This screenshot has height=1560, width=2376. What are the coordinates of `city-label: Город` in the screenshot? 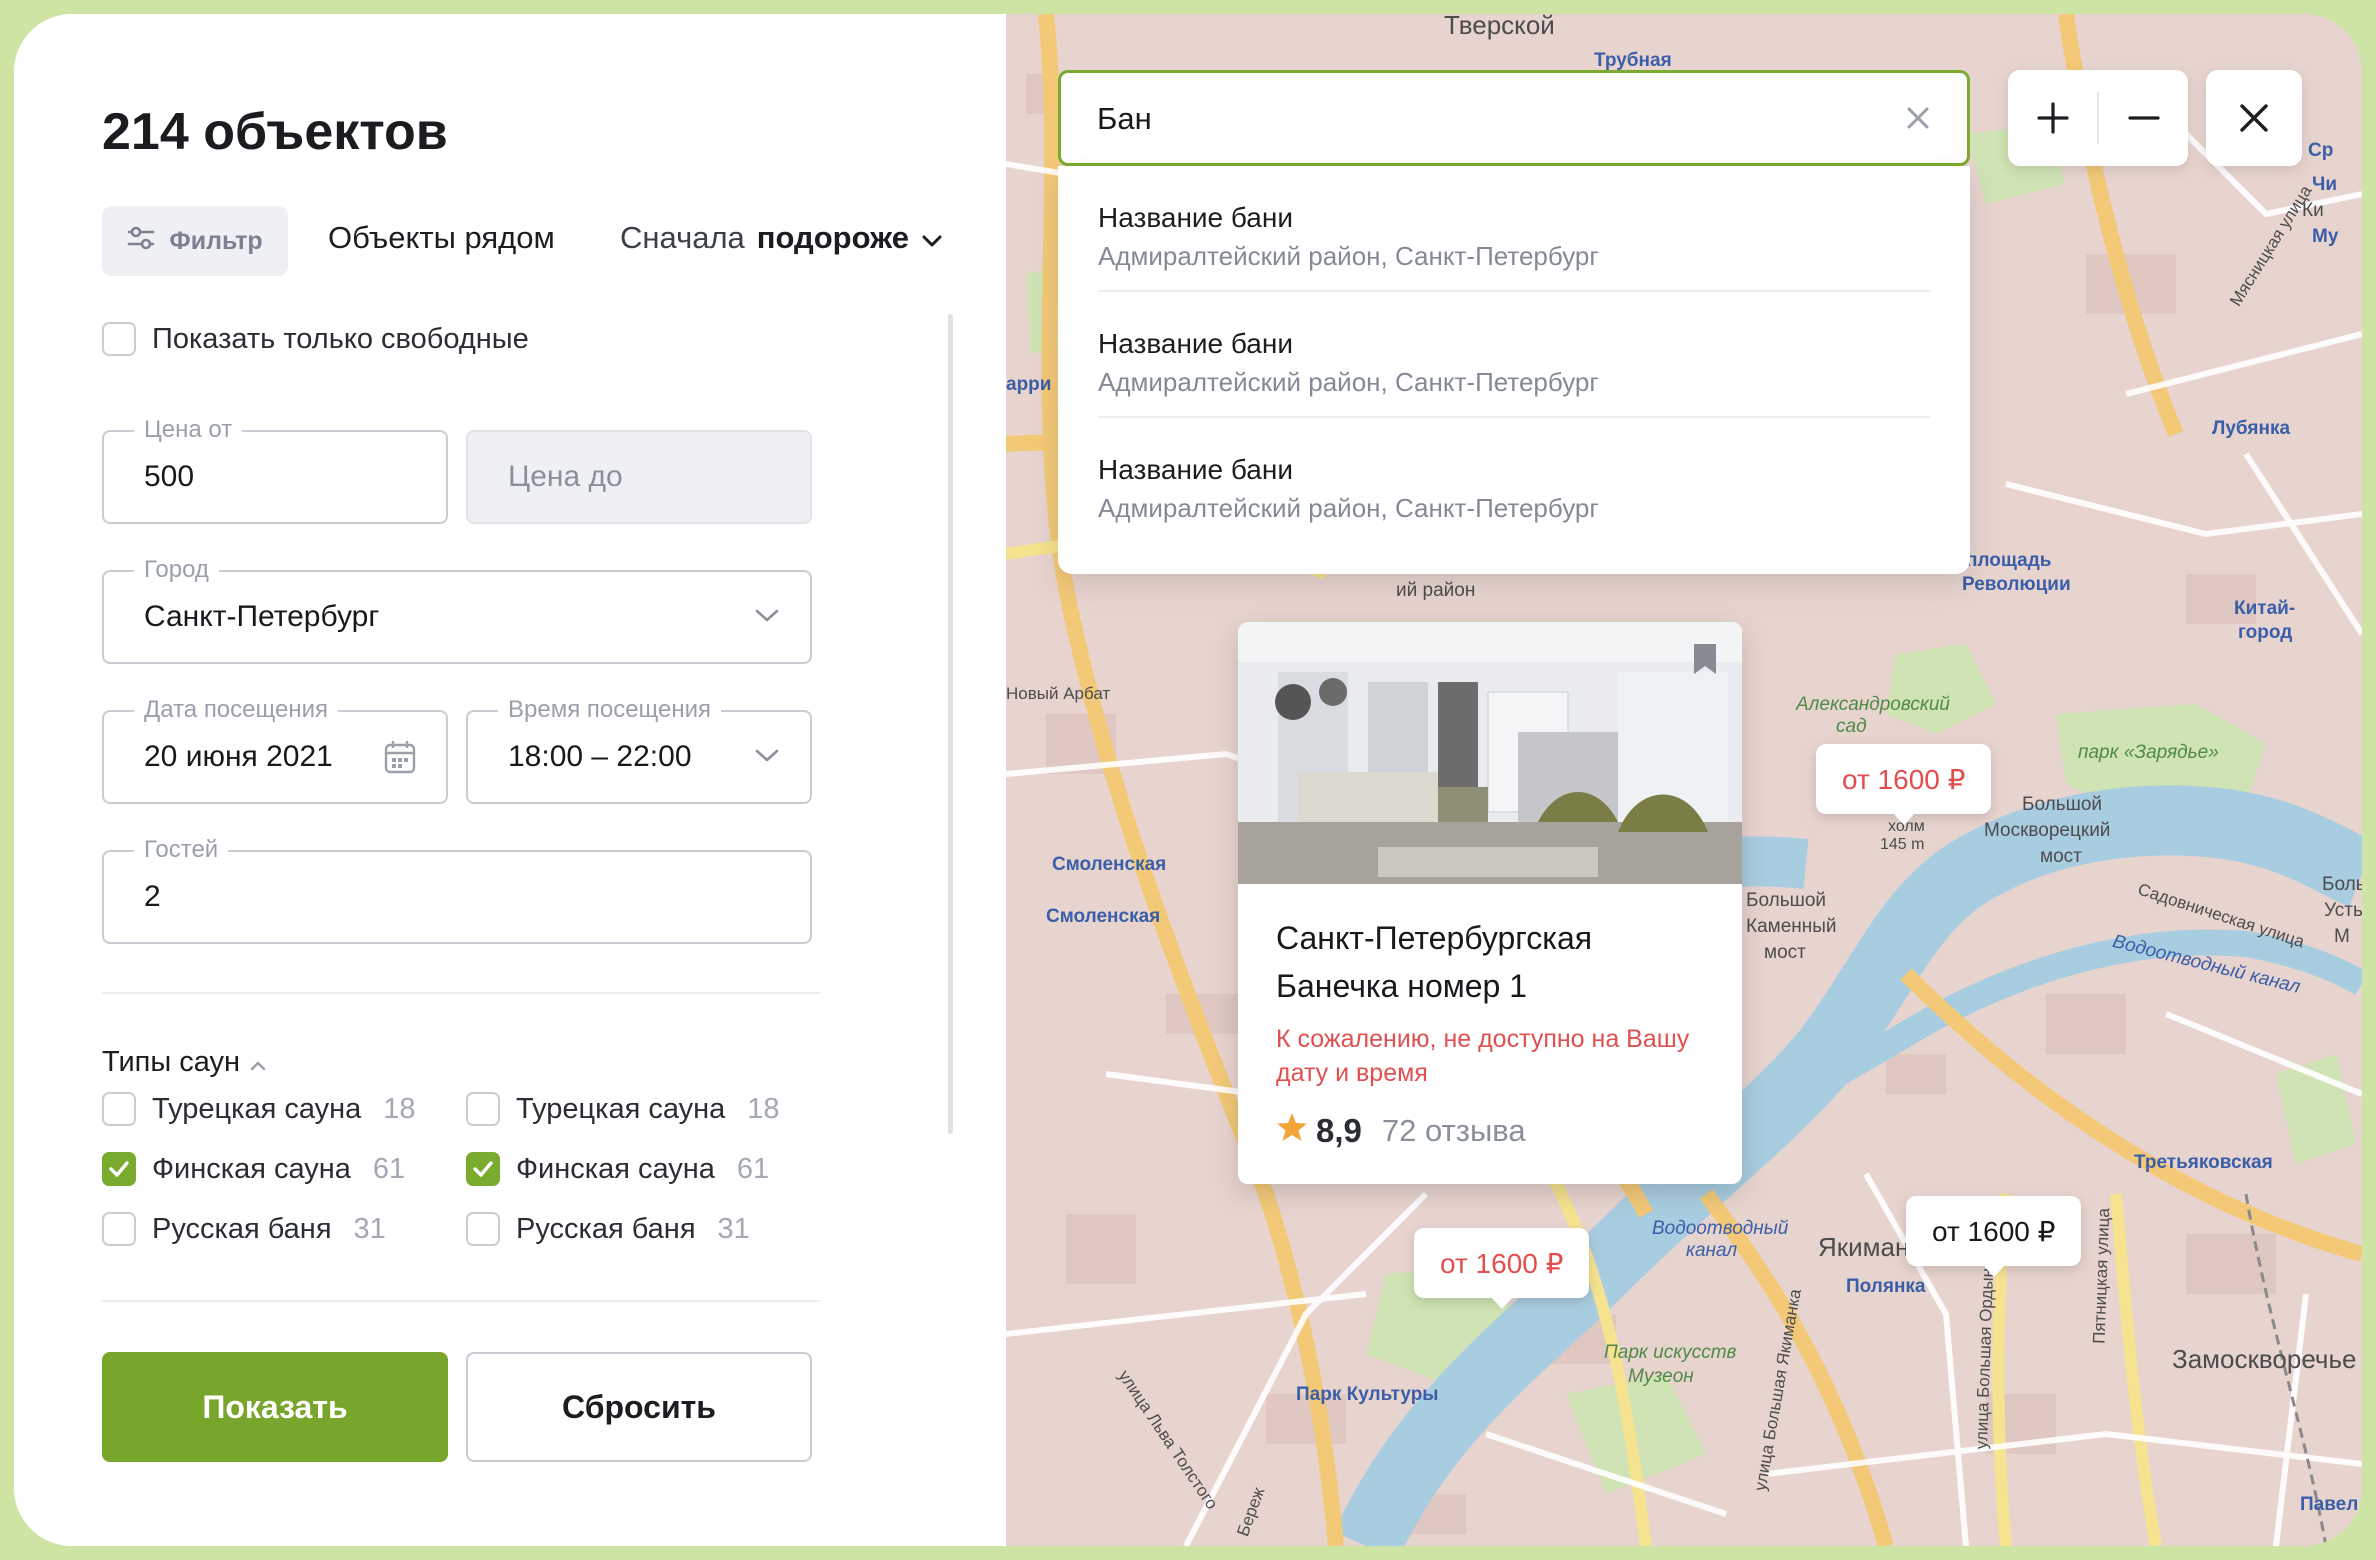 It's located at (176, 570).